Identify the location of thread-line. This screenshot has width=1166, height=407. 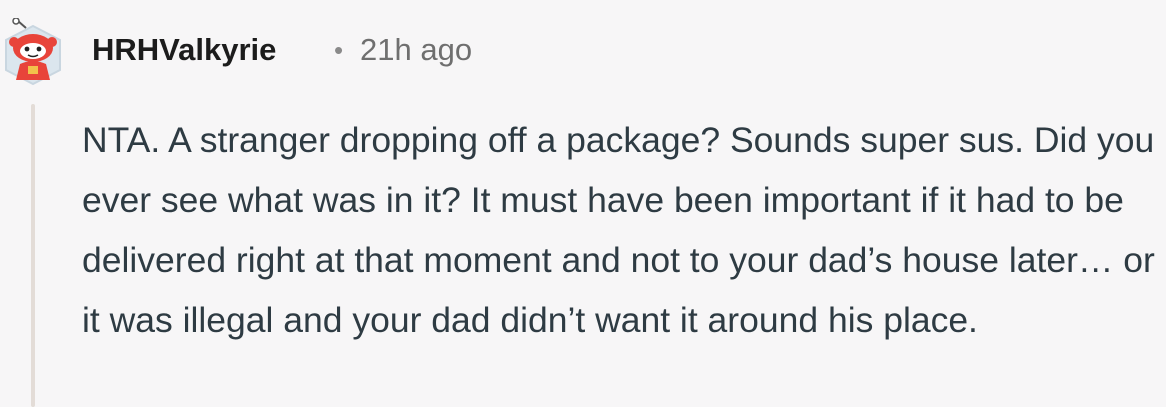
(33, 255).